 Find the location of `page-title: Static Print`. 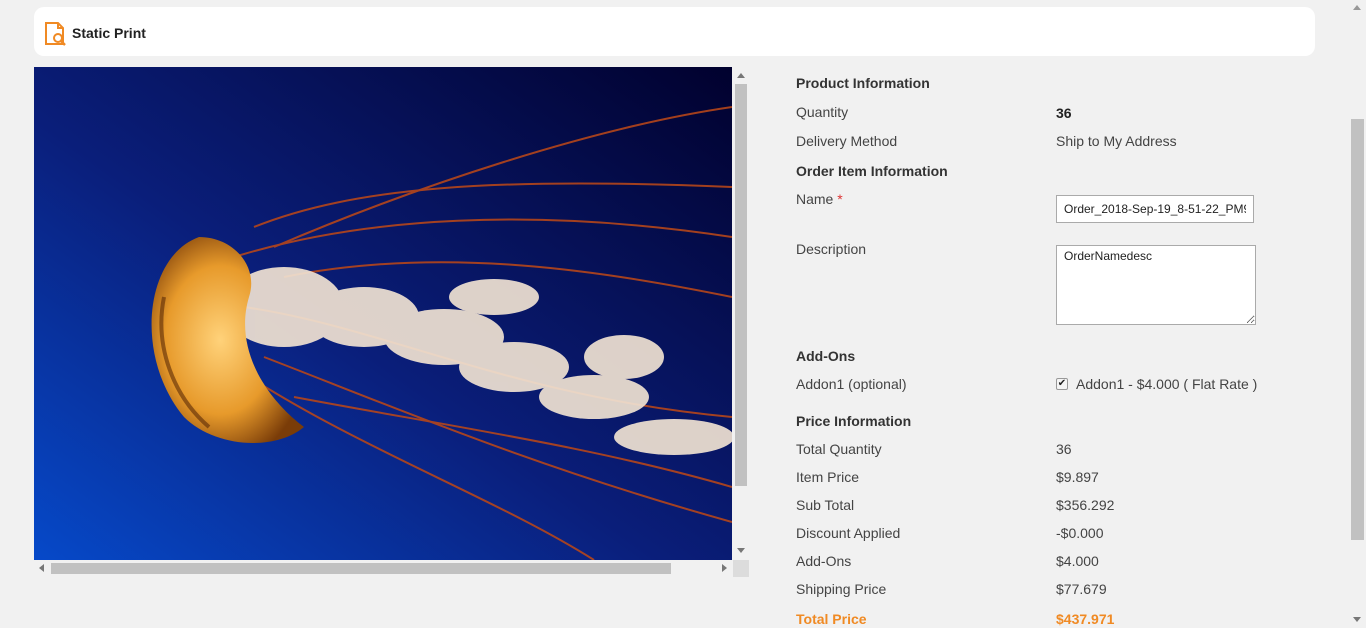

page-title: Static Print is located at coordinates (109, 33).